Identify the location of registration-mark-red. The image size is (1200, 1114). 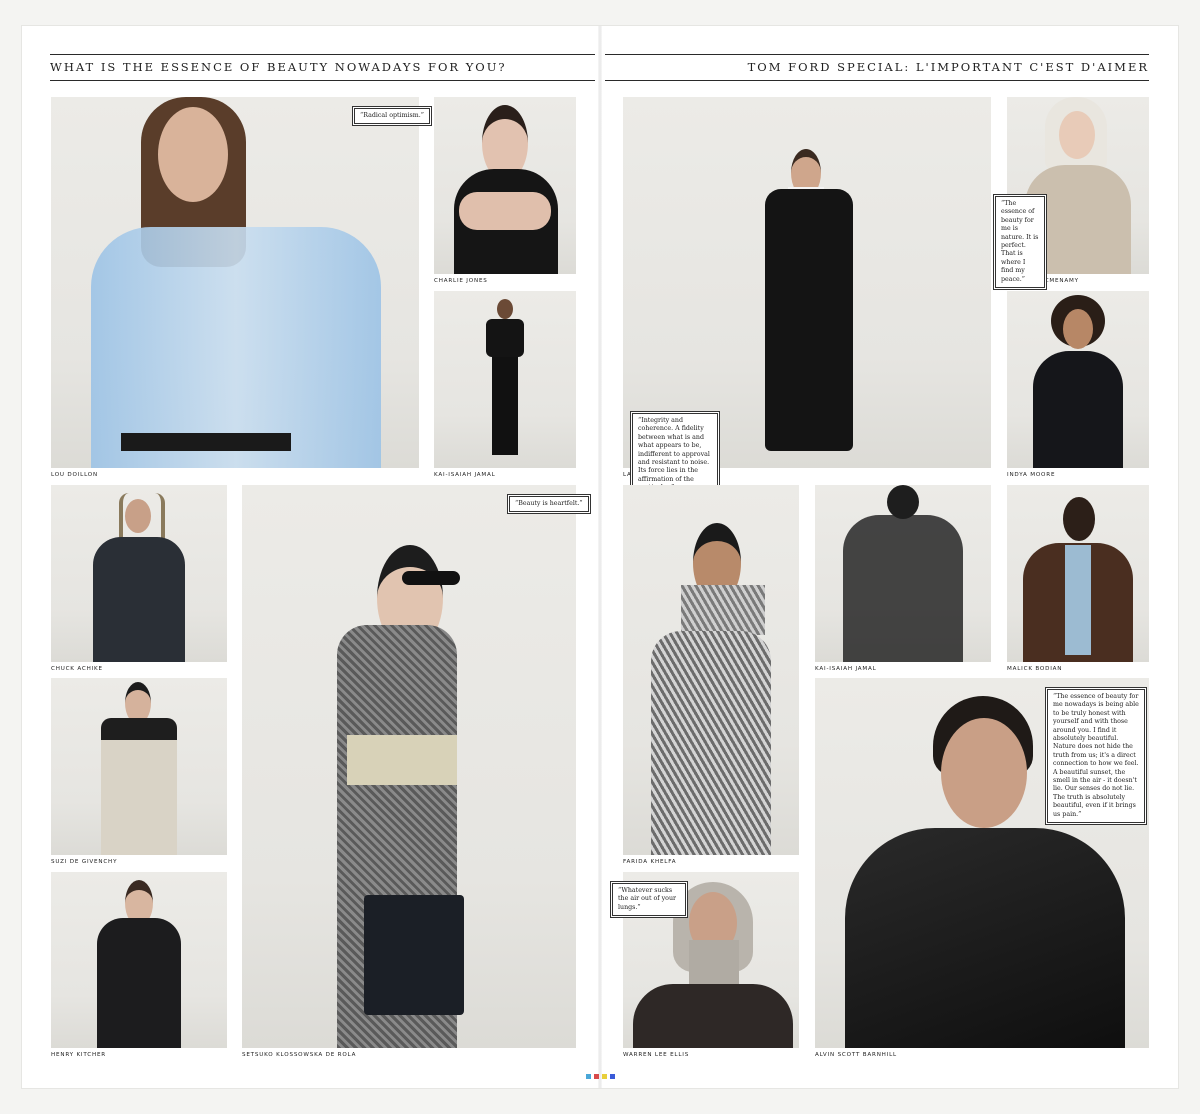
(596, 1076).